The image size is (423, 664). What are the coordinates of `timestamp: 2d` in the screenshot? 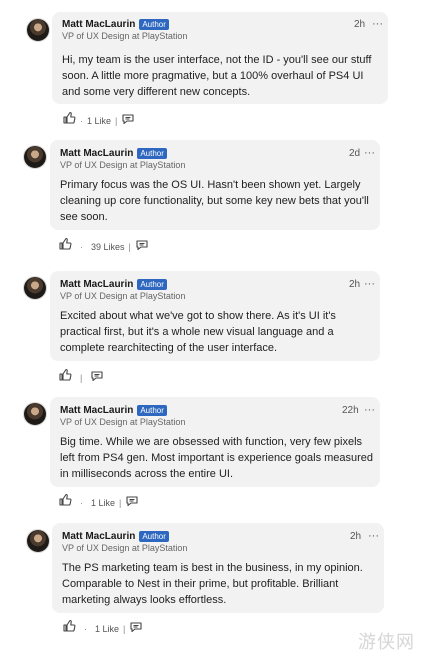 It's located at (355, 153).